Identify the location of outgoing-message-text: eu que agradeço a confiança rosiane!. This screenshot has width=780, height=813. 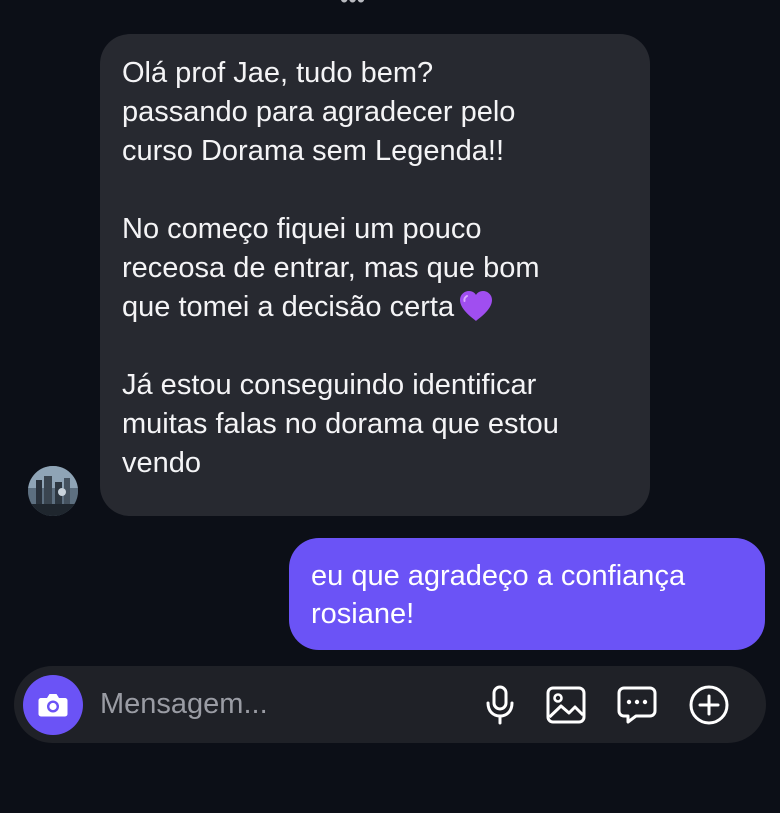
(498, 595).